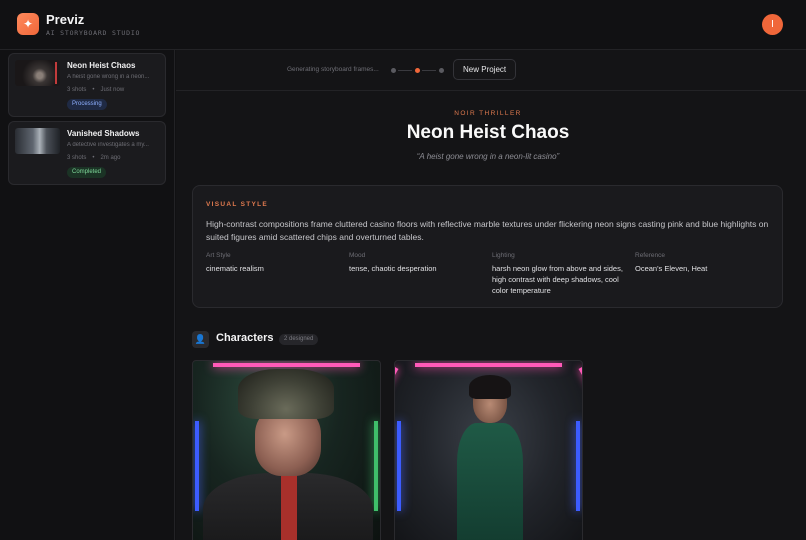 Image resolution: width=806 pixels, height=540 pixels. I want to click on app-logo: ✦, so click(28, 24).